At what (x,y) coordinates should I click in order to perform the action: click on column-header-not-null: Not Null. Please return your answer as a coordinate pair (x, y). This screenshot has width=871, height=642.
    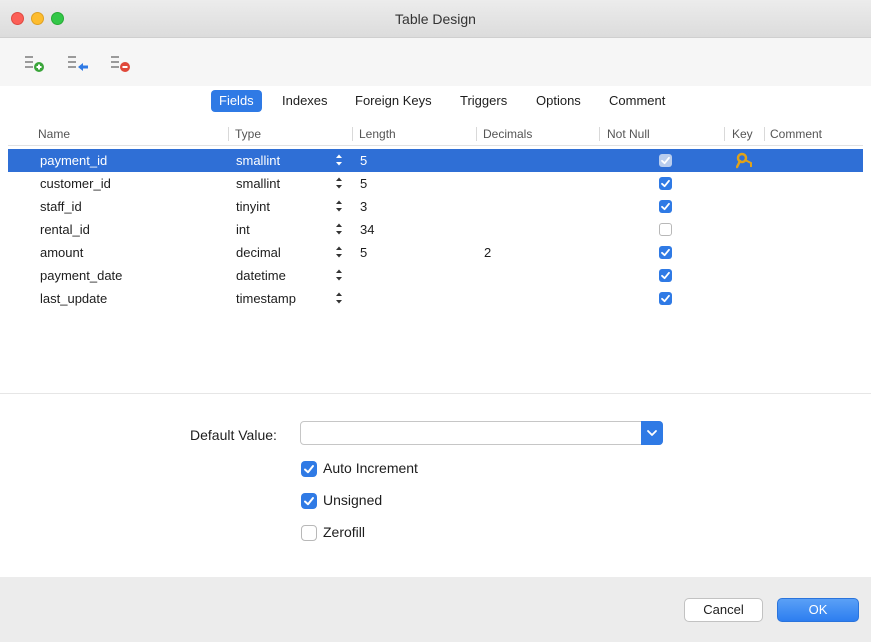
    Looking at the image, I should click on (628, 134).